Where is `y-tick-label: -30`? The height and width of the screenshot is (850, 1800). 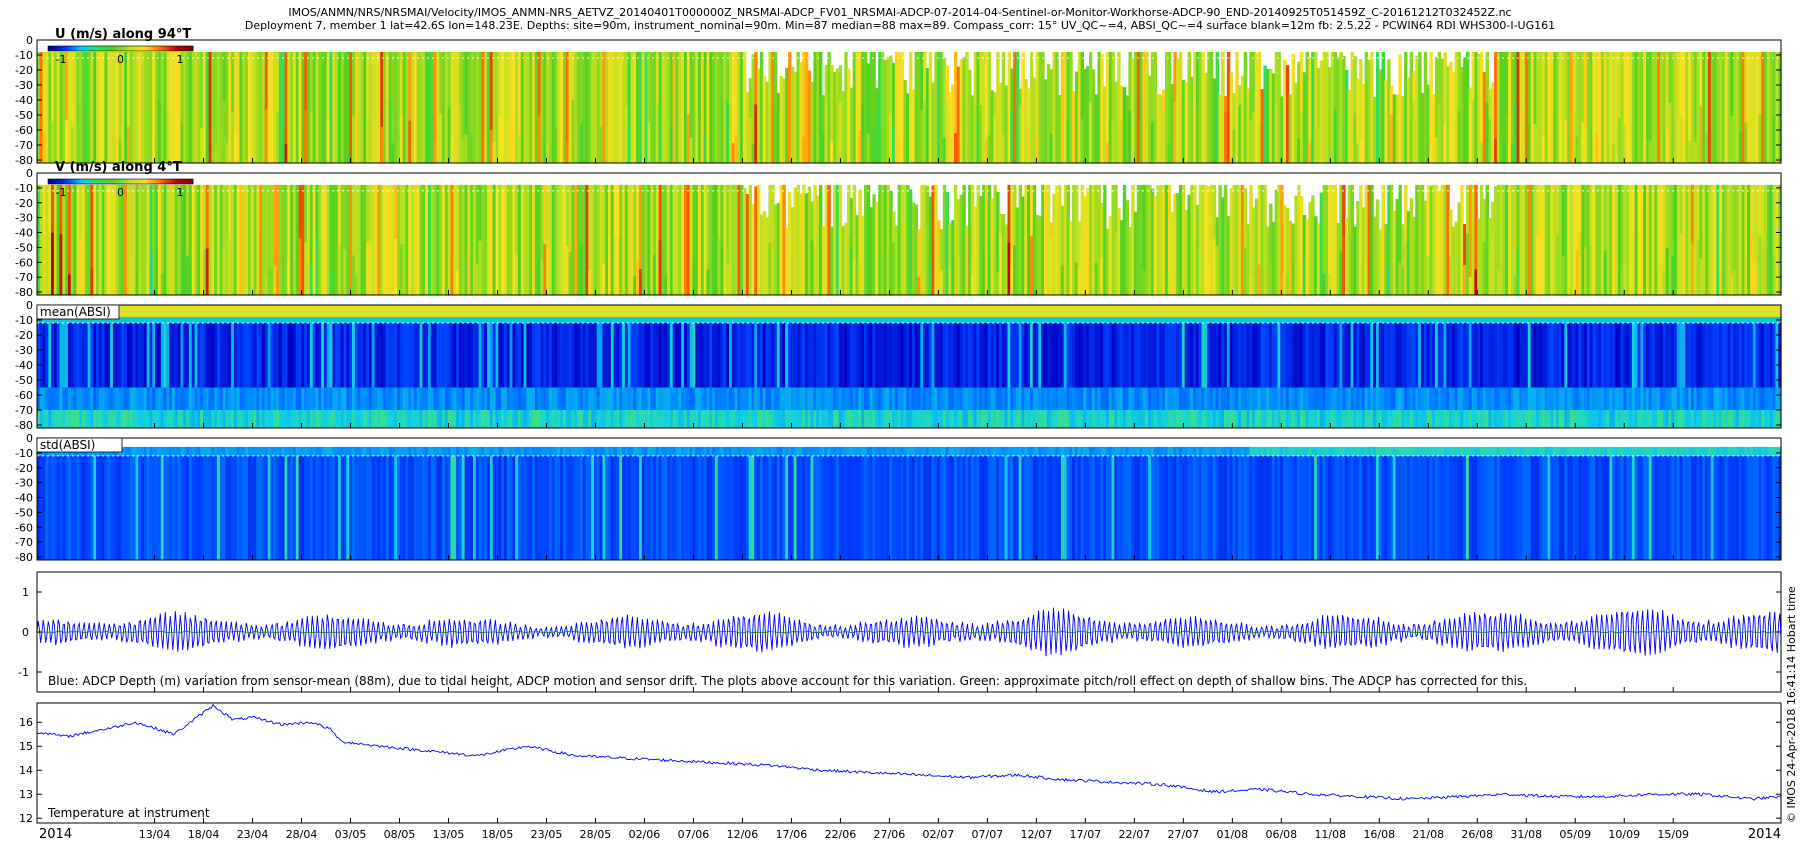
y-tick-label: -30 is located at coordinates (24, 350).